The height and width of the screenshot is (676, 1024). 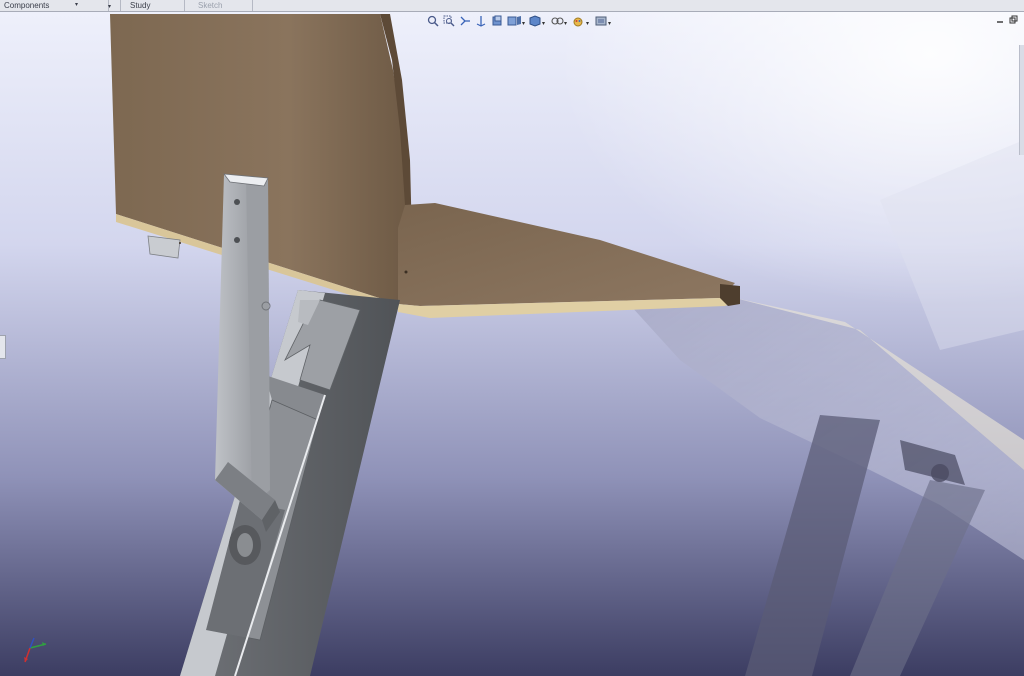 What do you see at coordinates (465, 21) in the screenshot?
I see `previous-view-icon` at bounding box center [465, 21].